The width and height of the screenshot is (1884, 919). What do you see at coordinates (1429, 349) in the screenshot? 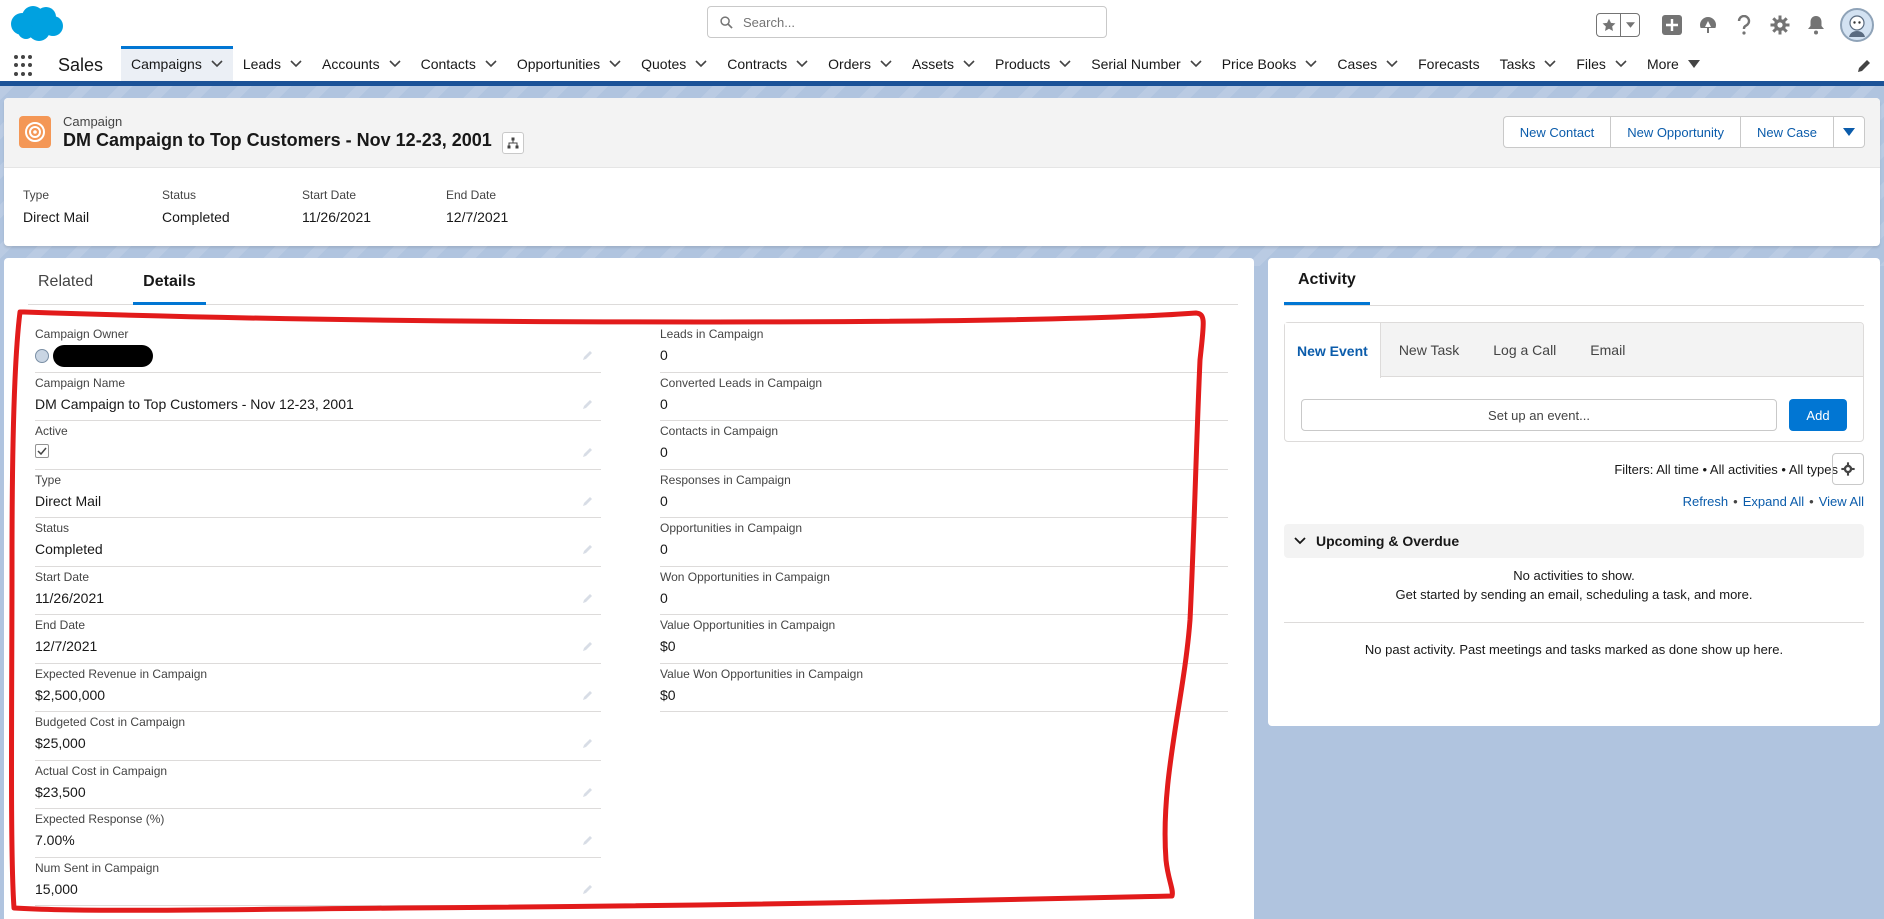
I see `composer-tab-new-task: New Task` at bounding box center [1429, 349].